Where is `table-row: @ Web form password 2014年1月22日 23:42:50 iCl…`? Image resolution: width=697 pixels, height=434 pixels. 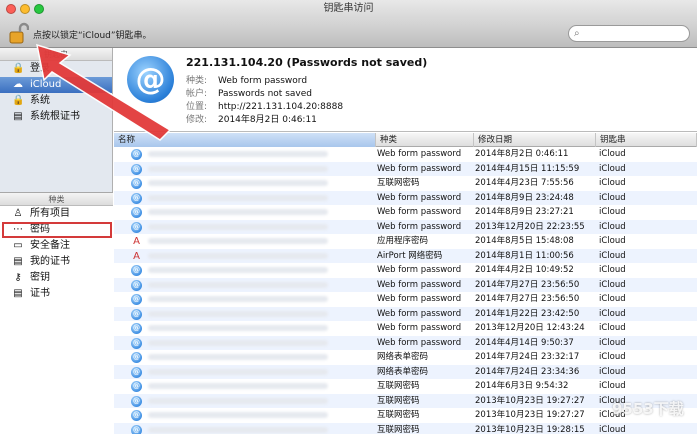 table-row: @ Web form password 2014年1月22日 23:42:50 iCl… is located at coordinates (405, 313).